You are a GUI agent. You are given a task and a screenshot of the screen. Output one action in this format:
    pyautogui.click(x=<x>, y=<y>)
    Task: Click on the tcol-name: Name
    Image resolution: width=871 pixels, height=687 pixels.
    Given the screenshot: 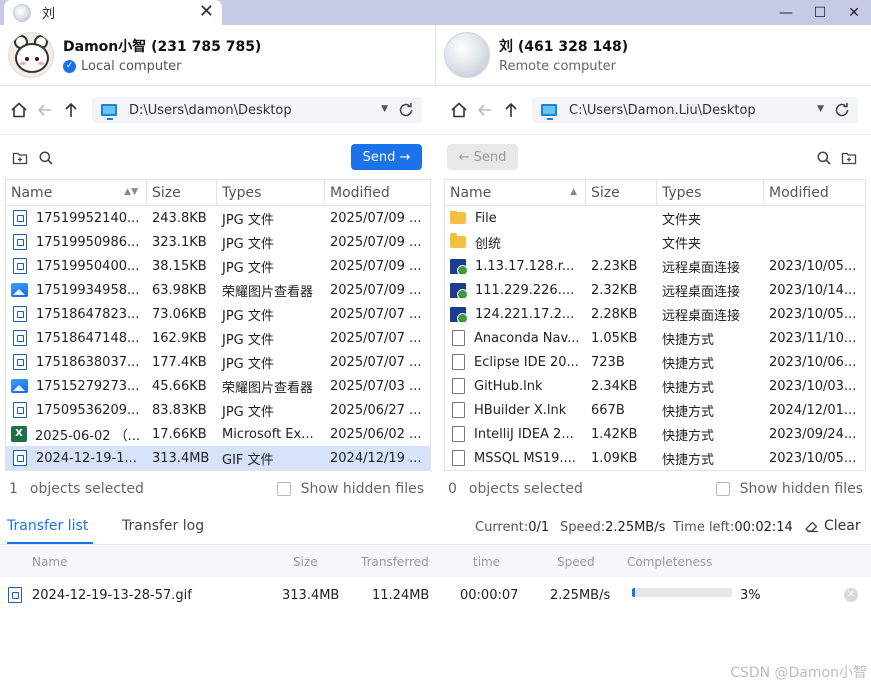 What is the action you would take?
    pyautogui.click(x=50, y=562)
    